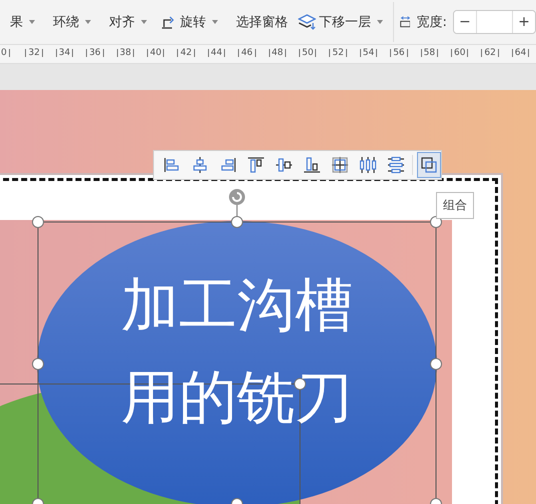 The image size is (536, 504). I want to click on ruler-label: 52, so click(338, 53).